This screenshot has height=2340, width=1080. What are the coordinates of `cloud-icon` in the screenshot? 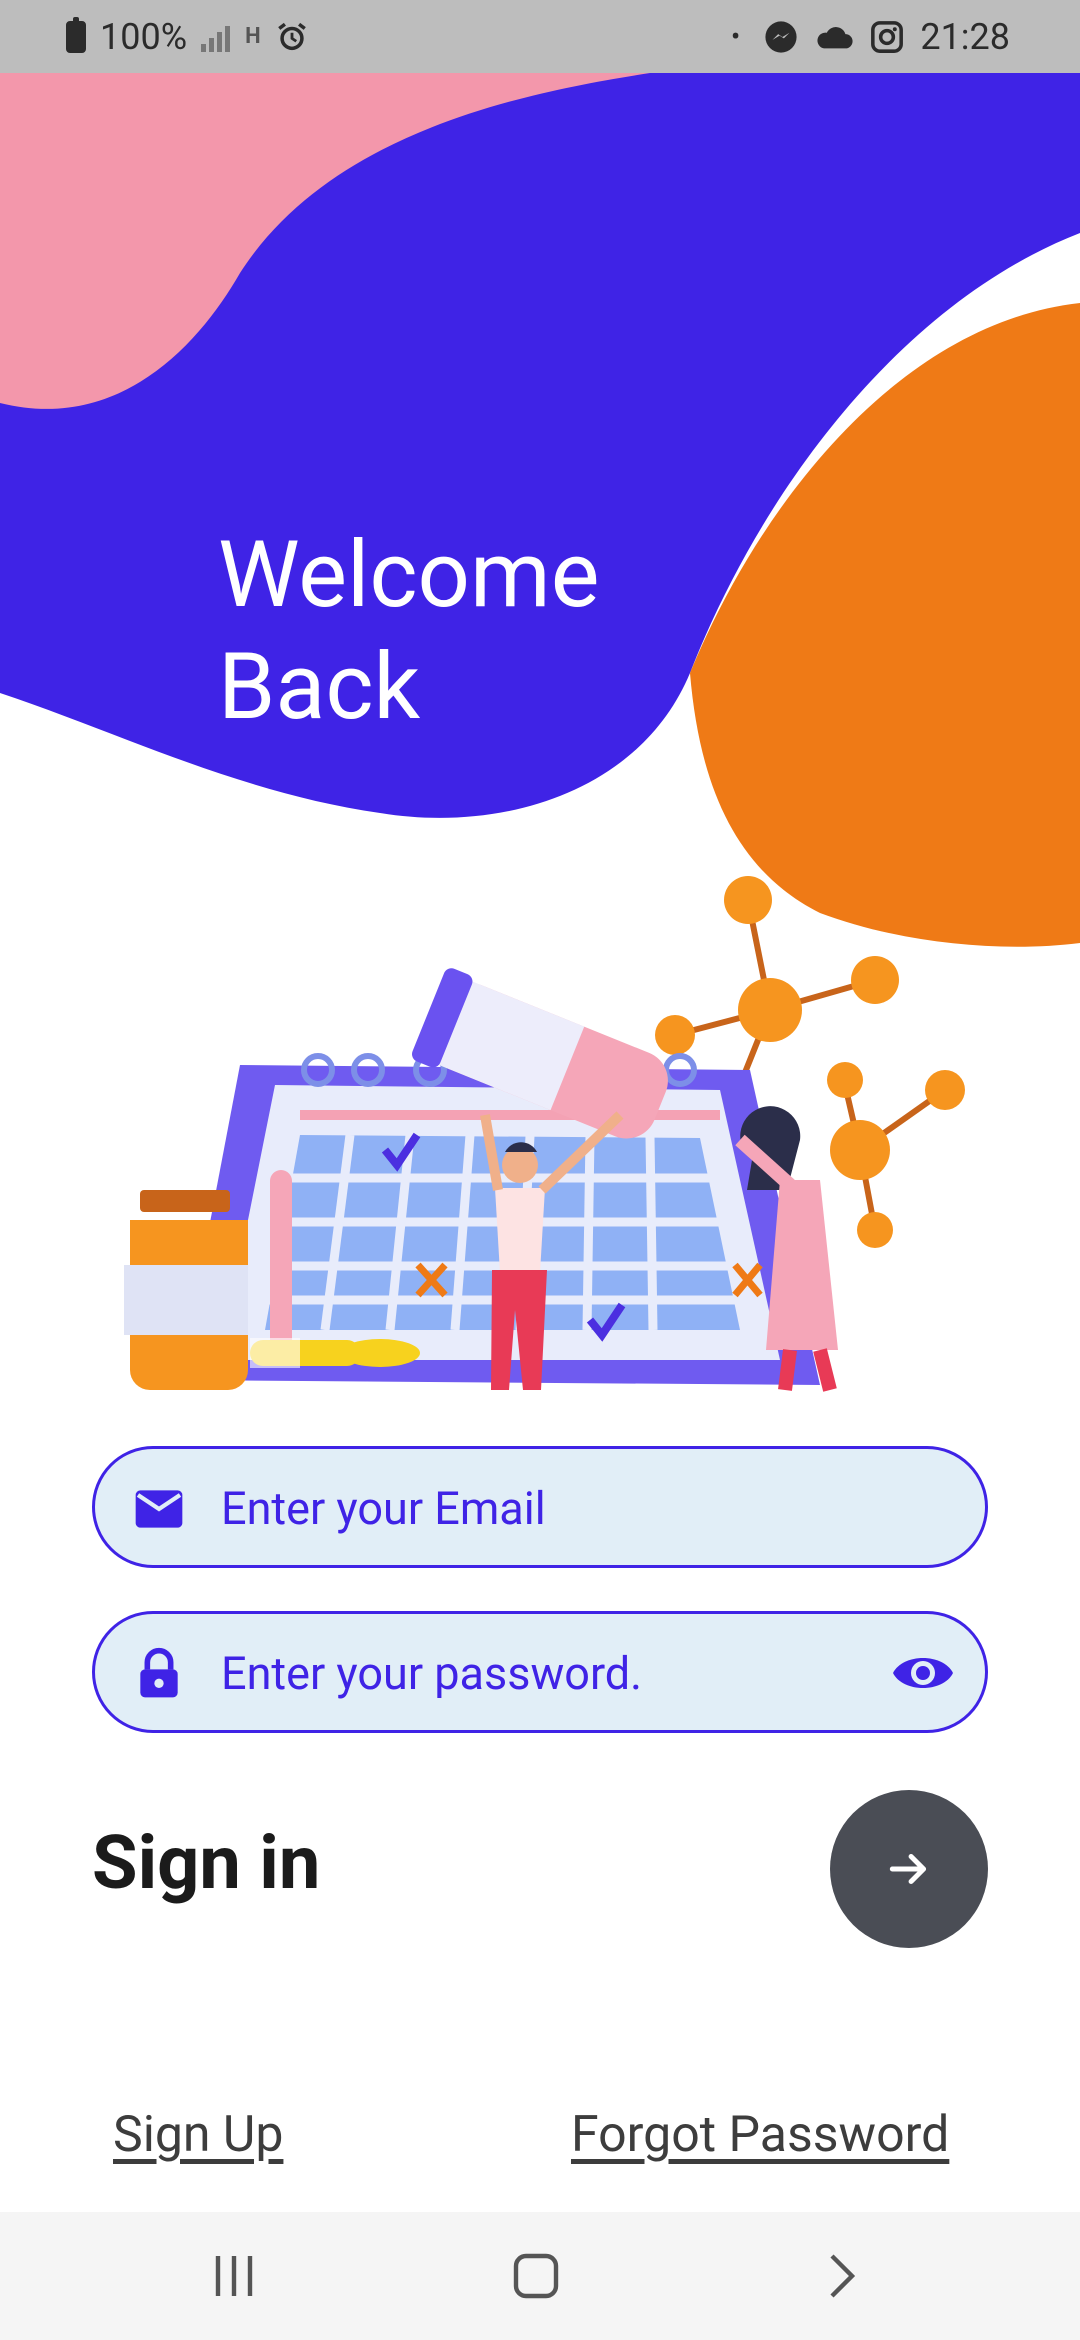 It's located at (835, 37).